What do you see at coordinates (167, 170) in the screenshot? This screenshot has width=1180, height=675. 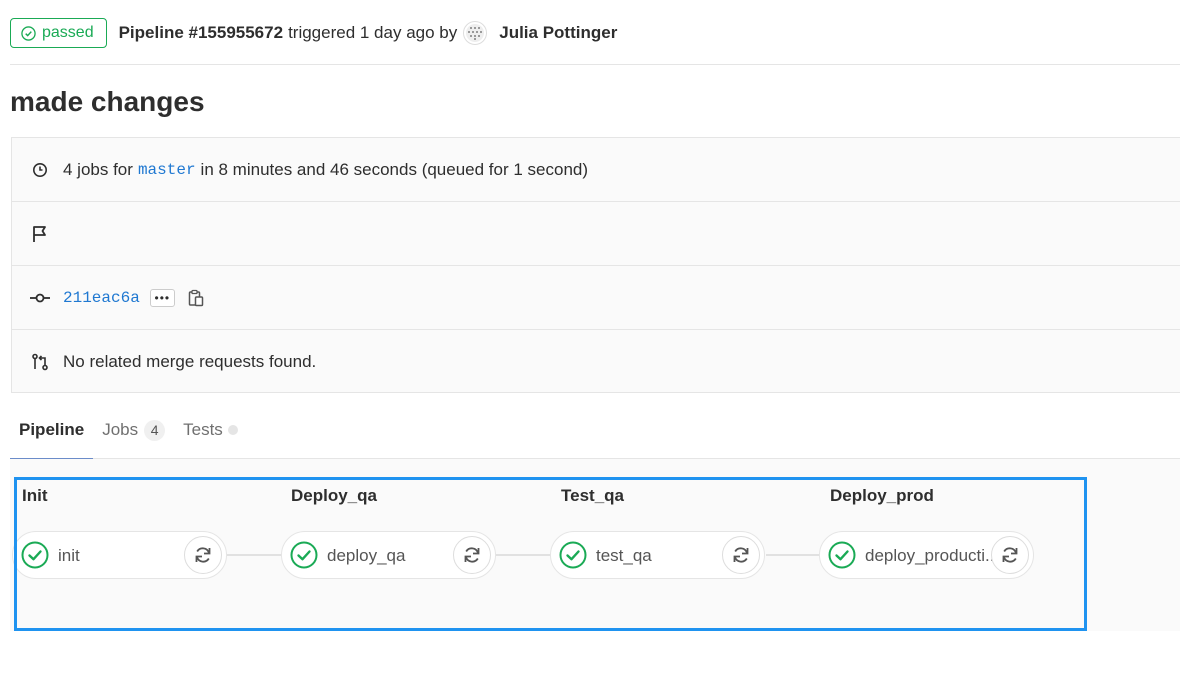 I see `branch-link: master` at bounding box center [167, 170].